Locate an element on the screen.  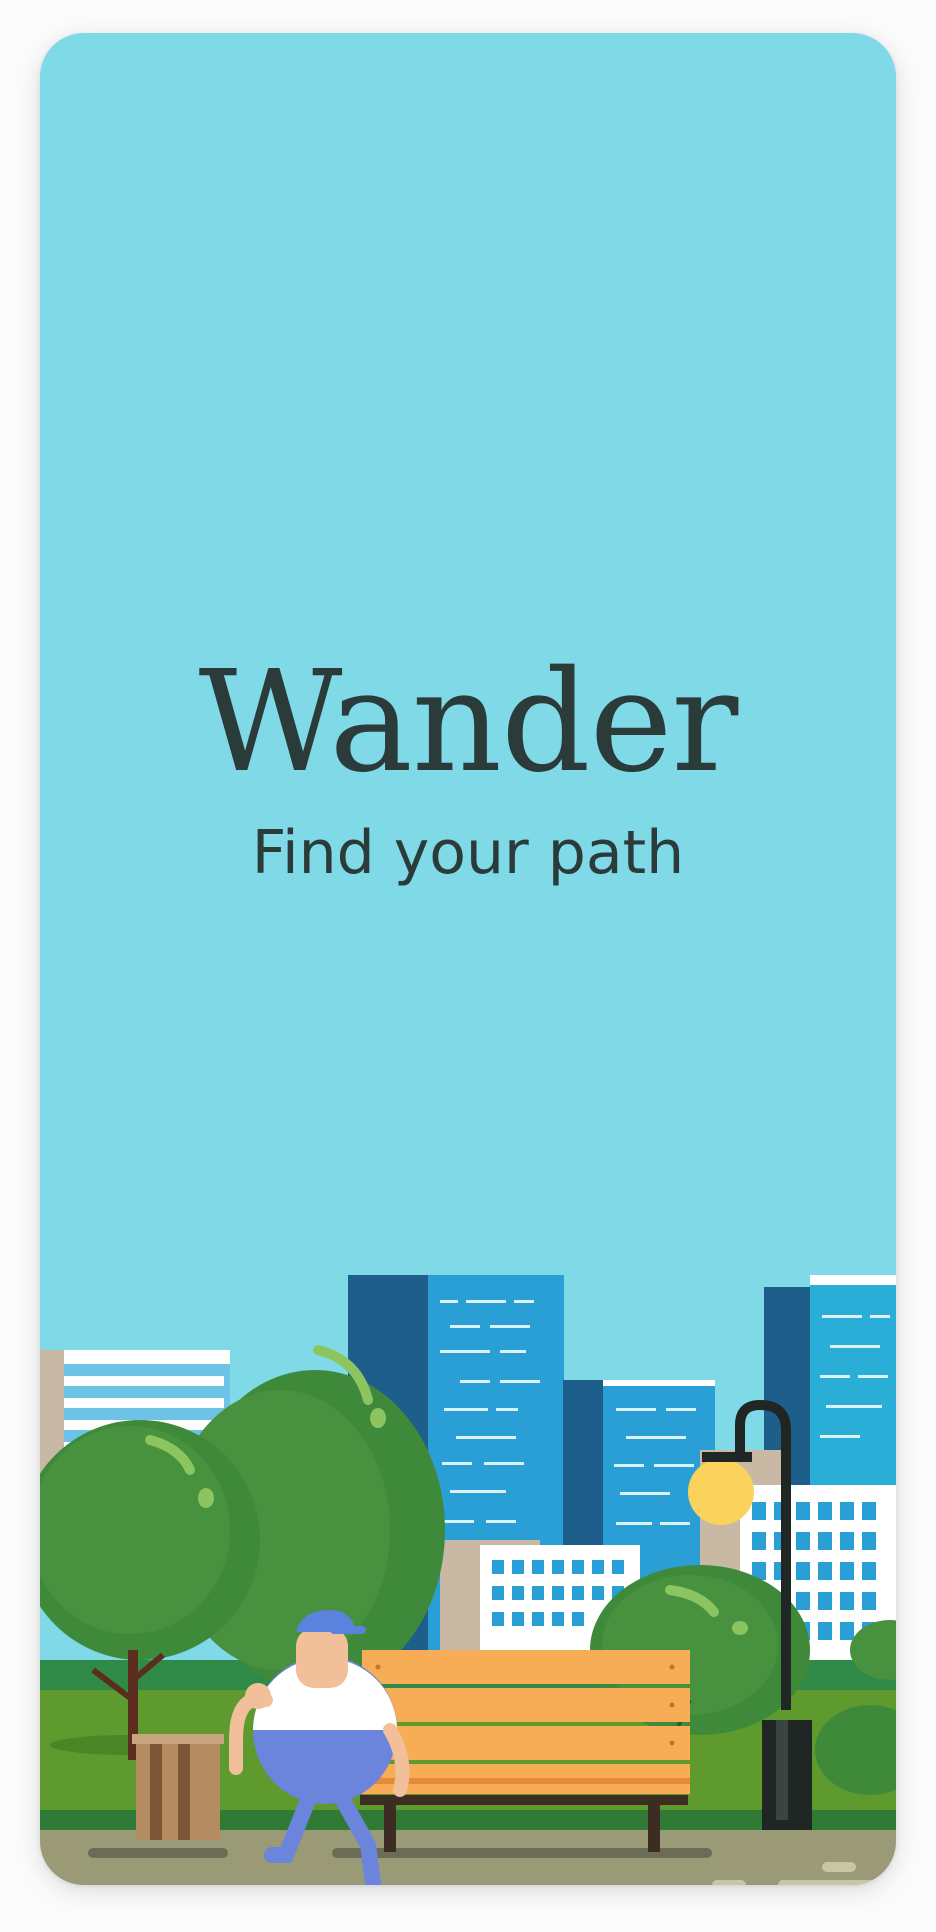
brand-block: Wander Find your path is located at coordinates (468, 764).